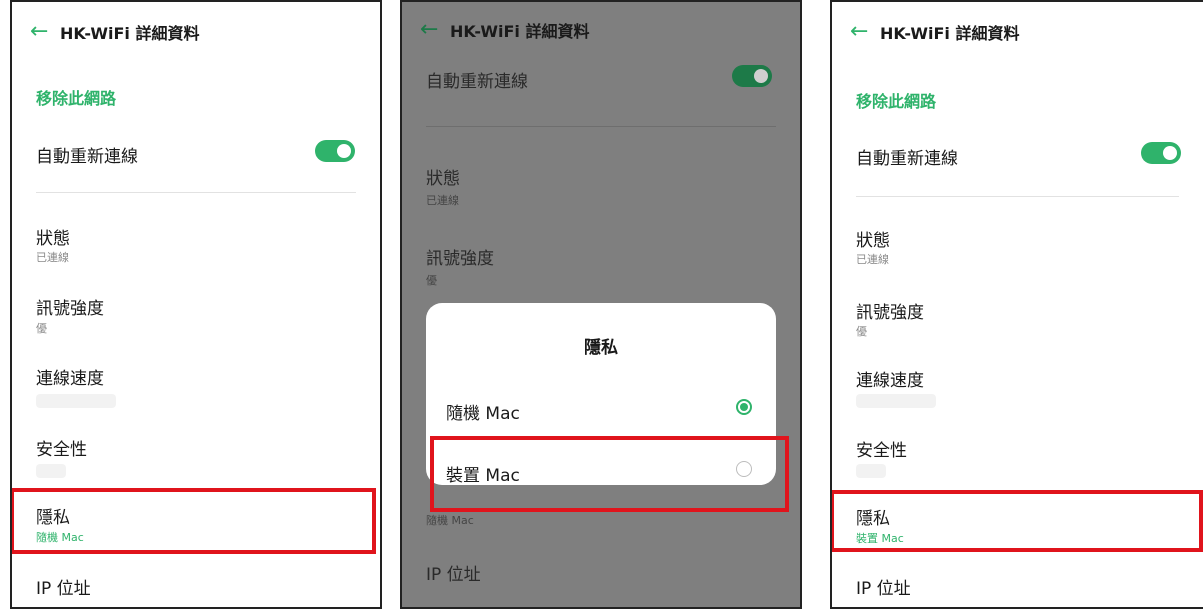 This screenshot has height=609, width=1203. Describe the element at coordinates (609, 474) in the screenshot. I see `device-mac-highlight-box` at that location.